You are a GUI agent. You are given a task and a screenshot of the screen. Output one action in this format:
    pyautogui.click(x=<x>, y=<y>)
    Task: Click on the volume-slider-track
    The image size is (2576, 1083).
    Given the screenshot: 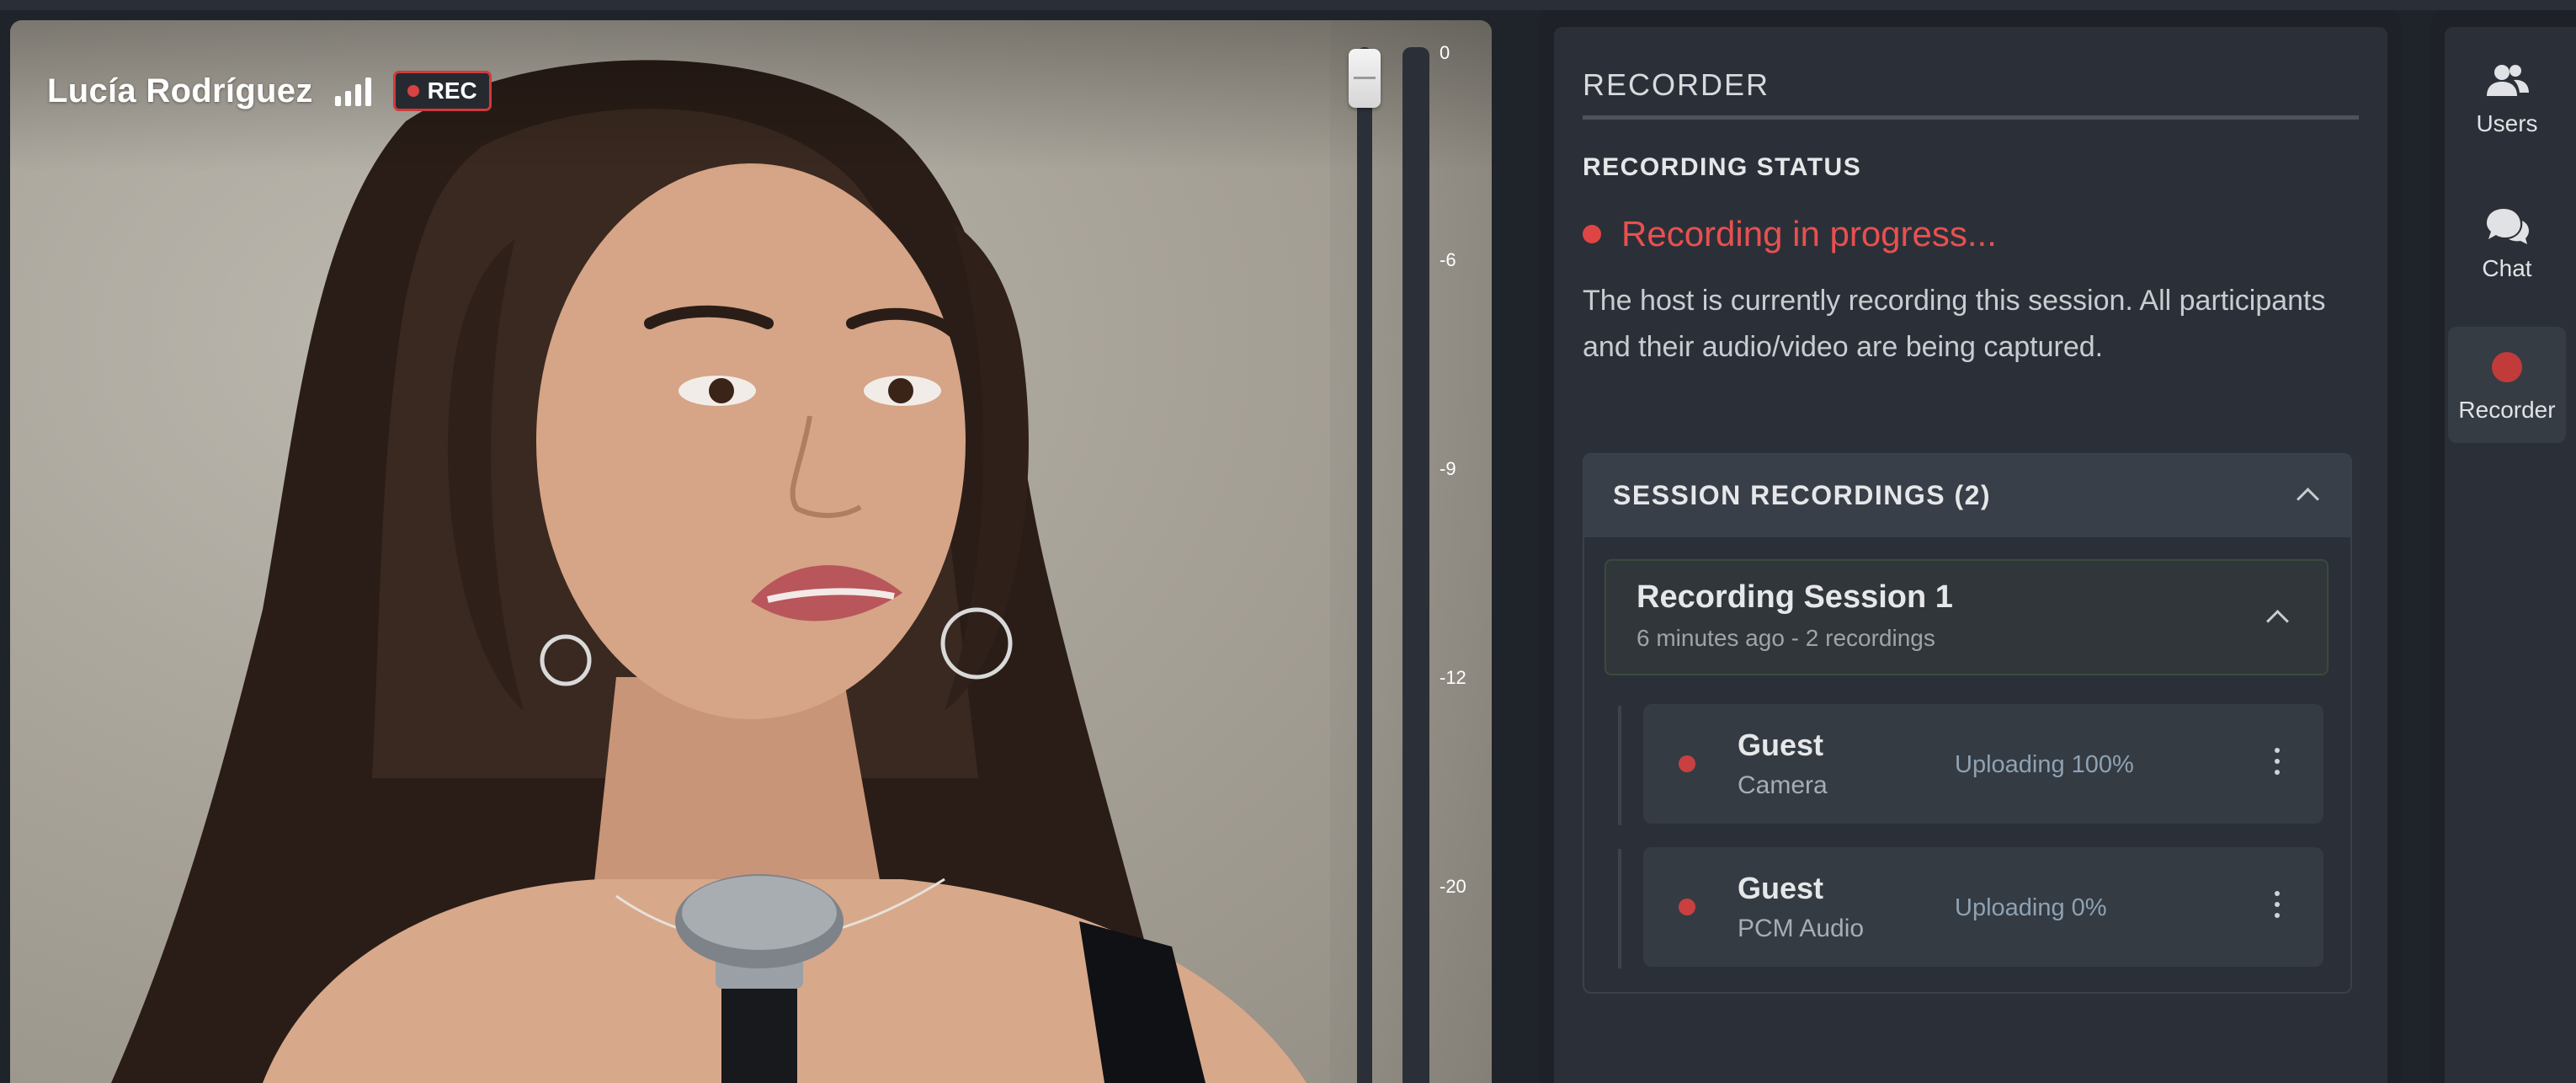 What is the action you would take?
    pyautogui.click(x=1365, y=565)
    